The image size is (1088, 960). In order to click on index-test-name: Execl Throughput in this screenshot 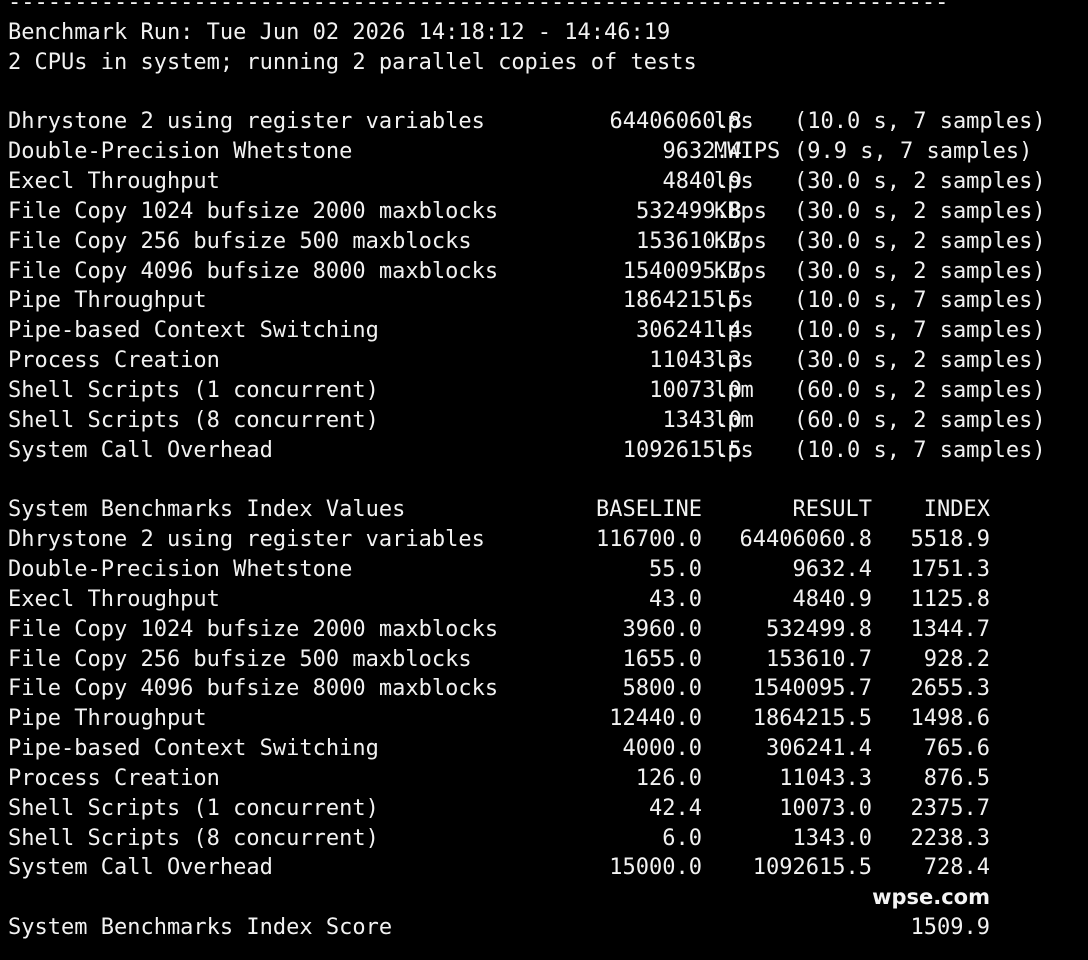, I will do `click(114, 599)`.